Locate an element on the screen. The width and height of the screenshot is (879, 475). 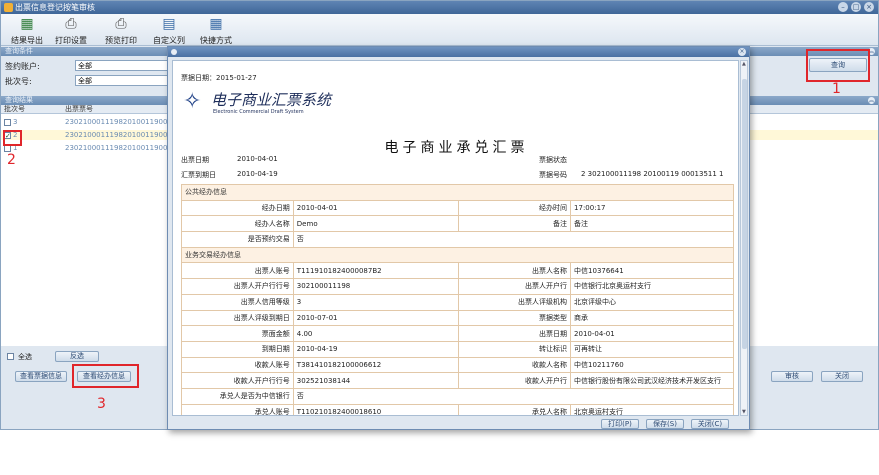
detail-row: 承兑人账号 T110210182400018610 承兑人名称 北京奥运村支行 is located at coordinates (457, 409).